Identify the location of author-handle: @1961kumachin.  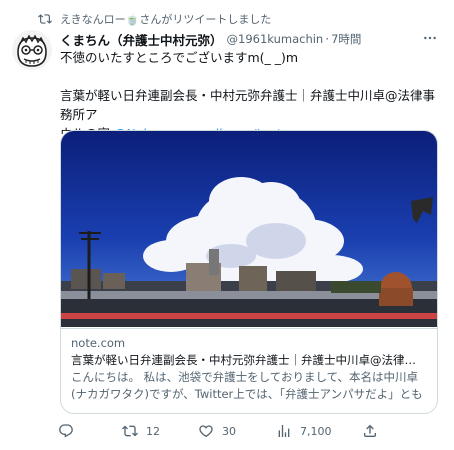
(275, 39).